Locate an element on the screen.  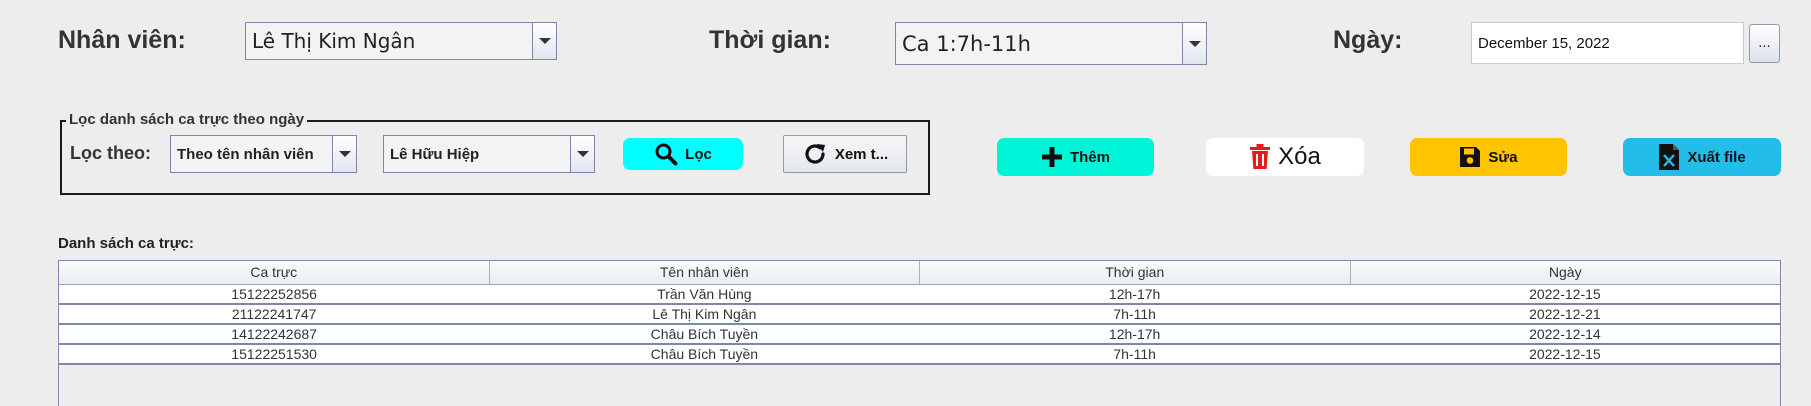
add-button: Thêm is located at coordinates (1075, 157).